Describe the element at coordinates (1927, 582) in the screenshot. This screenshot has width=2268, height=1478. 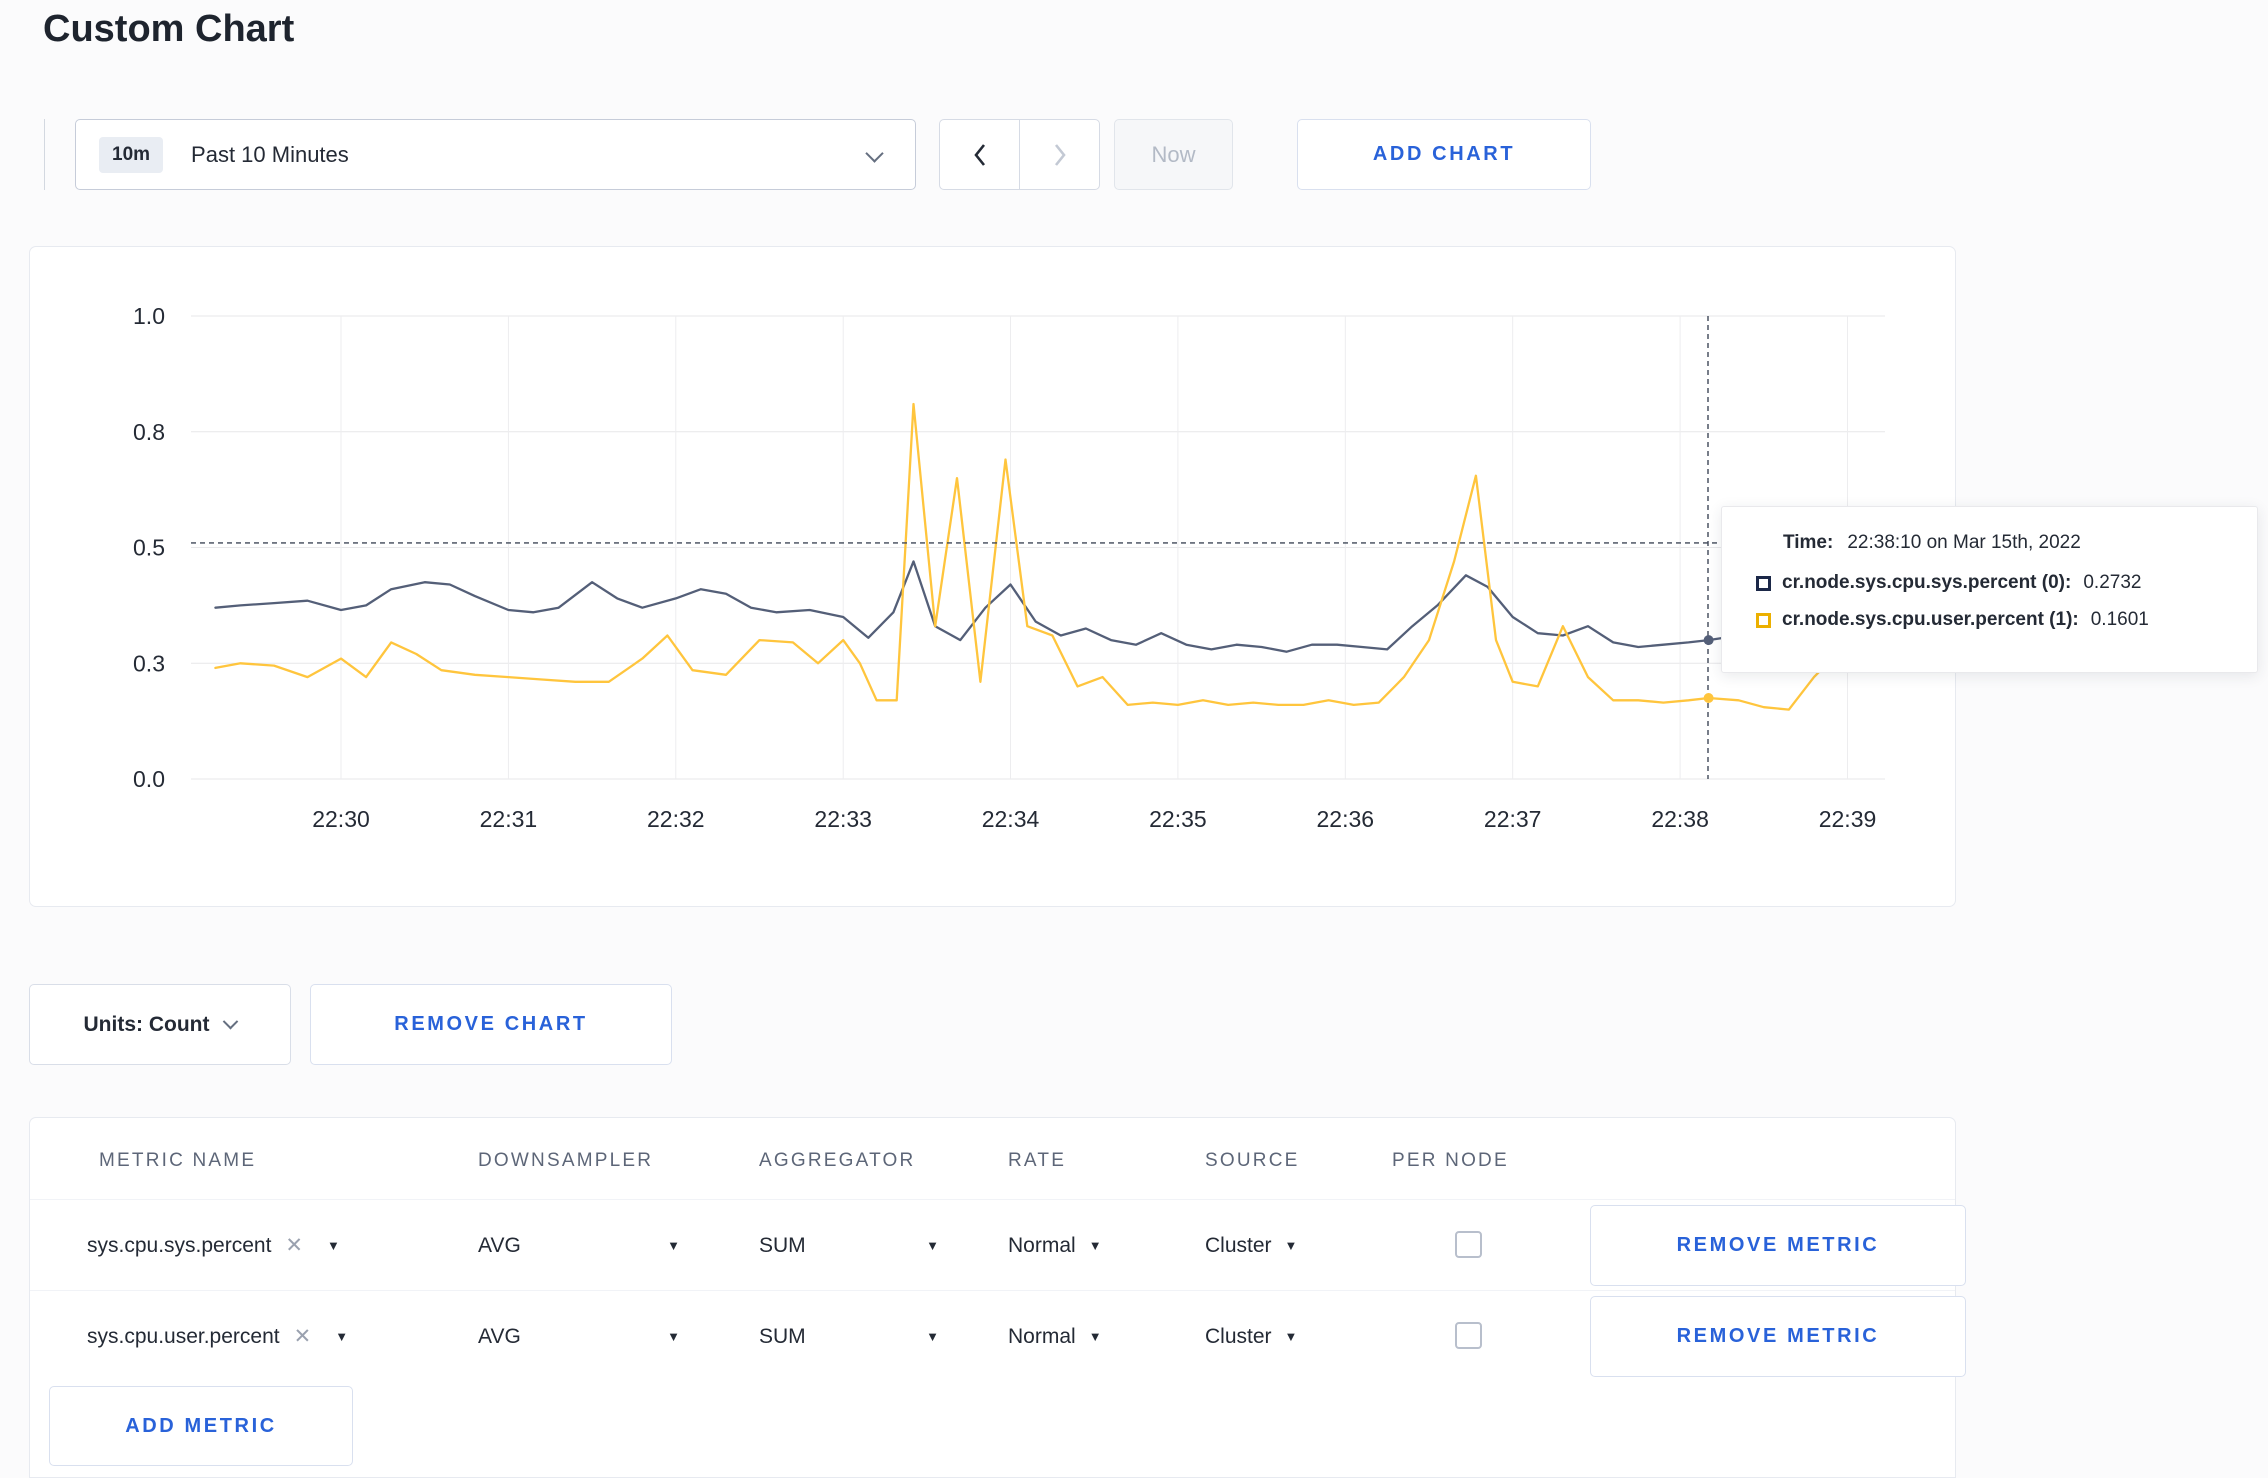
I see `tooltip-sys-metric: cr.node.sys.cpu.sys.percent (0):` at that location.